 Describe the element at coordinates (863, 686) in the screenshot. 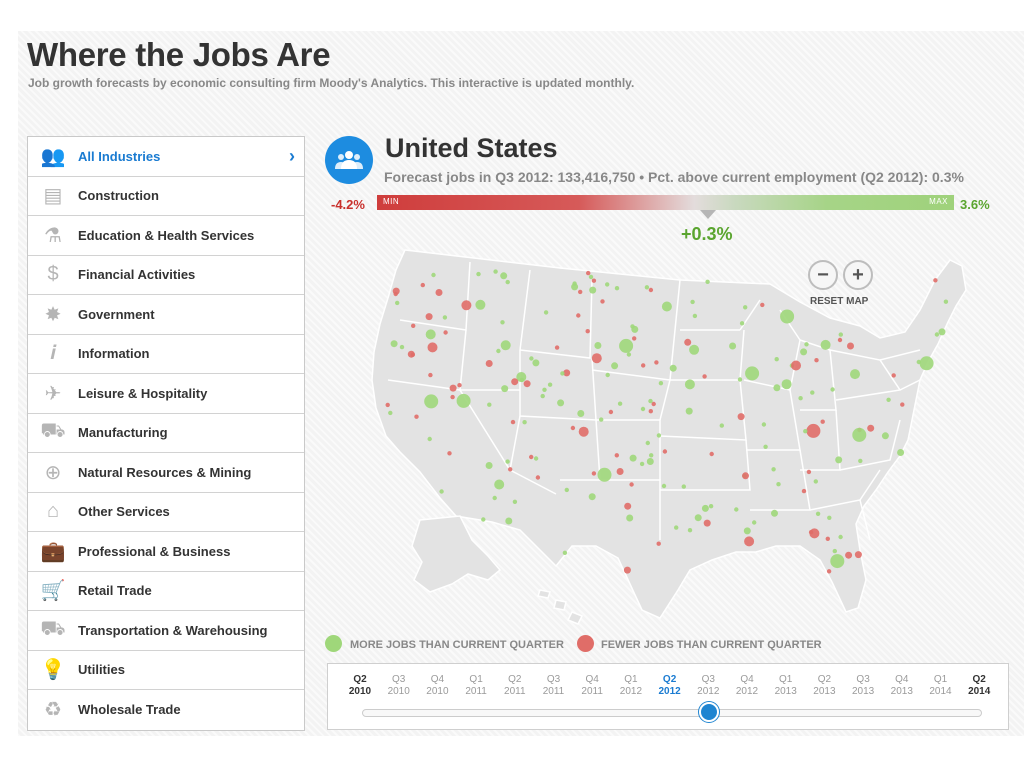

I see `timeline-tick: Q3 2013` at that location.